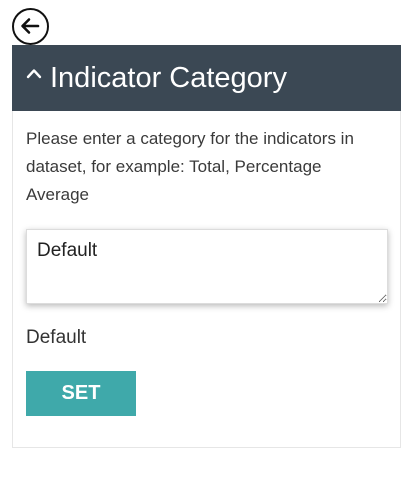  I want to click on back-button, so click(30, 26).